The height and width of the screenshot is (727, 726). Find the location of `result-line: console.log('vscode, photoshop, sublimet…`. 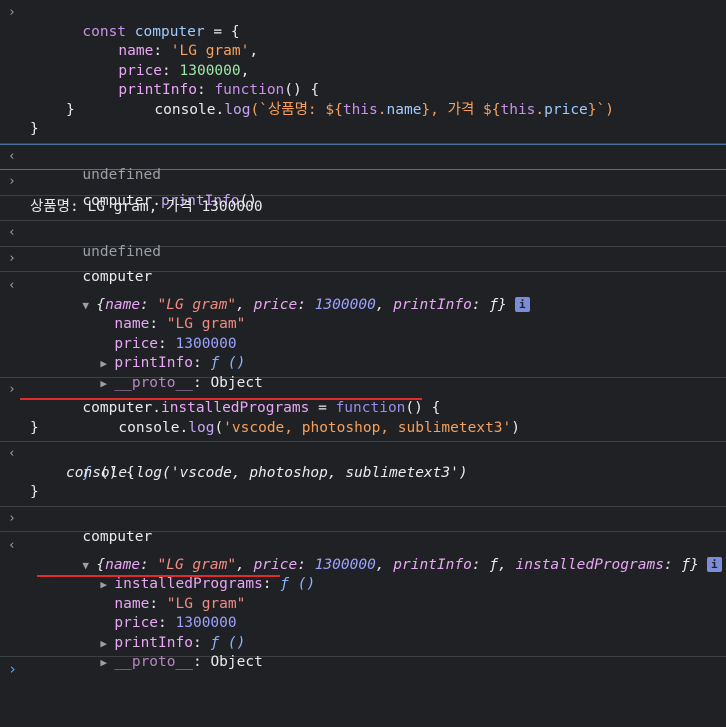

result-line: console.log('vscode, photoshop, sublimet… is located at coordinates (267, 472).